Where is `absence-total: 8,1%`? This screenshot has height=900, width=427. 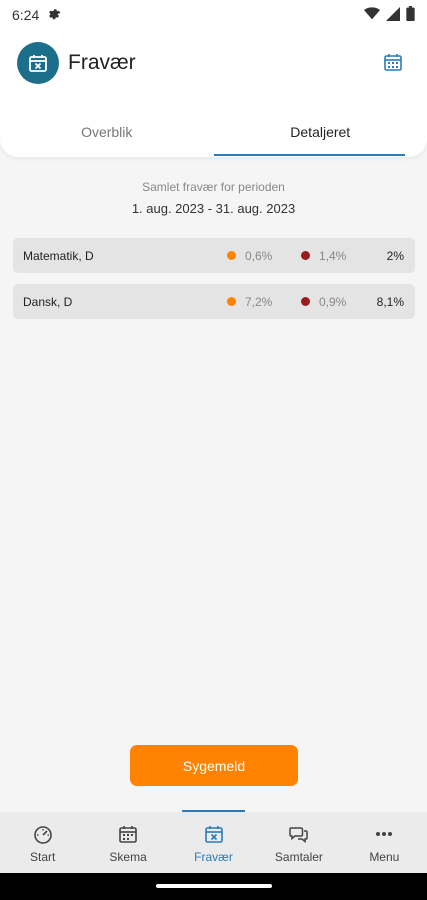 absence-total: 8,1% is located at coordinates (390, 301).